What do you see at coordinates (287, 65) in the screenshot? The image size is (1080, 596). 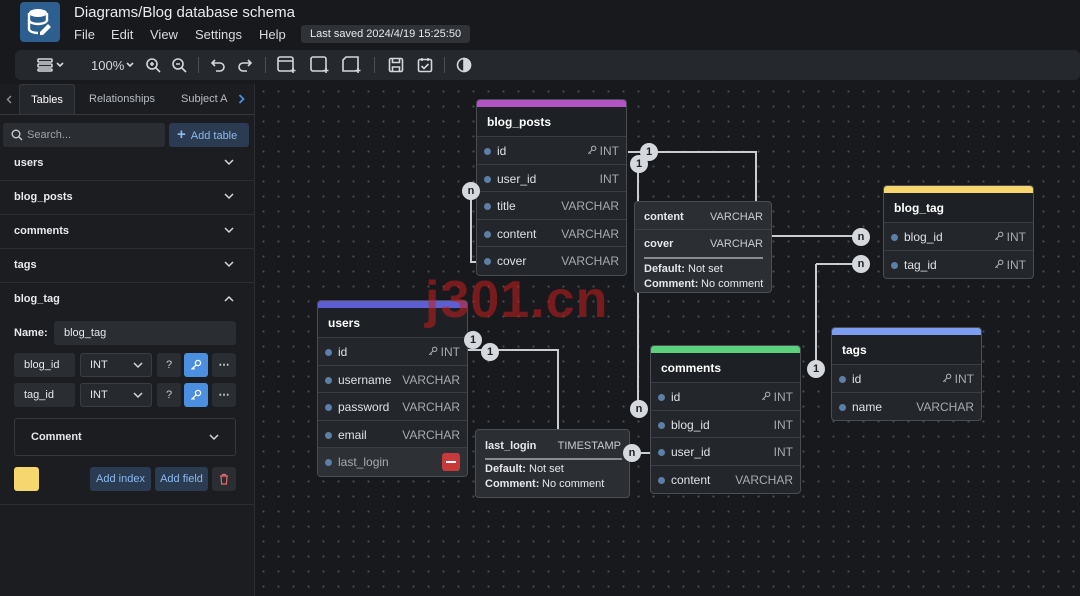 I see `add-table-button` at bounding box center [287, 65].